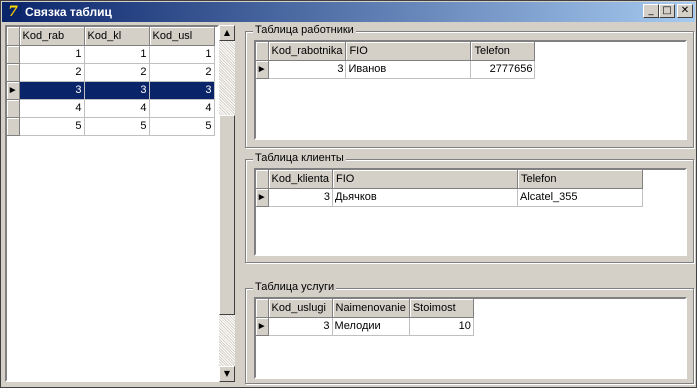  What do you see at coordinates (425, 197) in the screenshot?
I see `table-cell: Дьячков` at bounding box center [425, 197].